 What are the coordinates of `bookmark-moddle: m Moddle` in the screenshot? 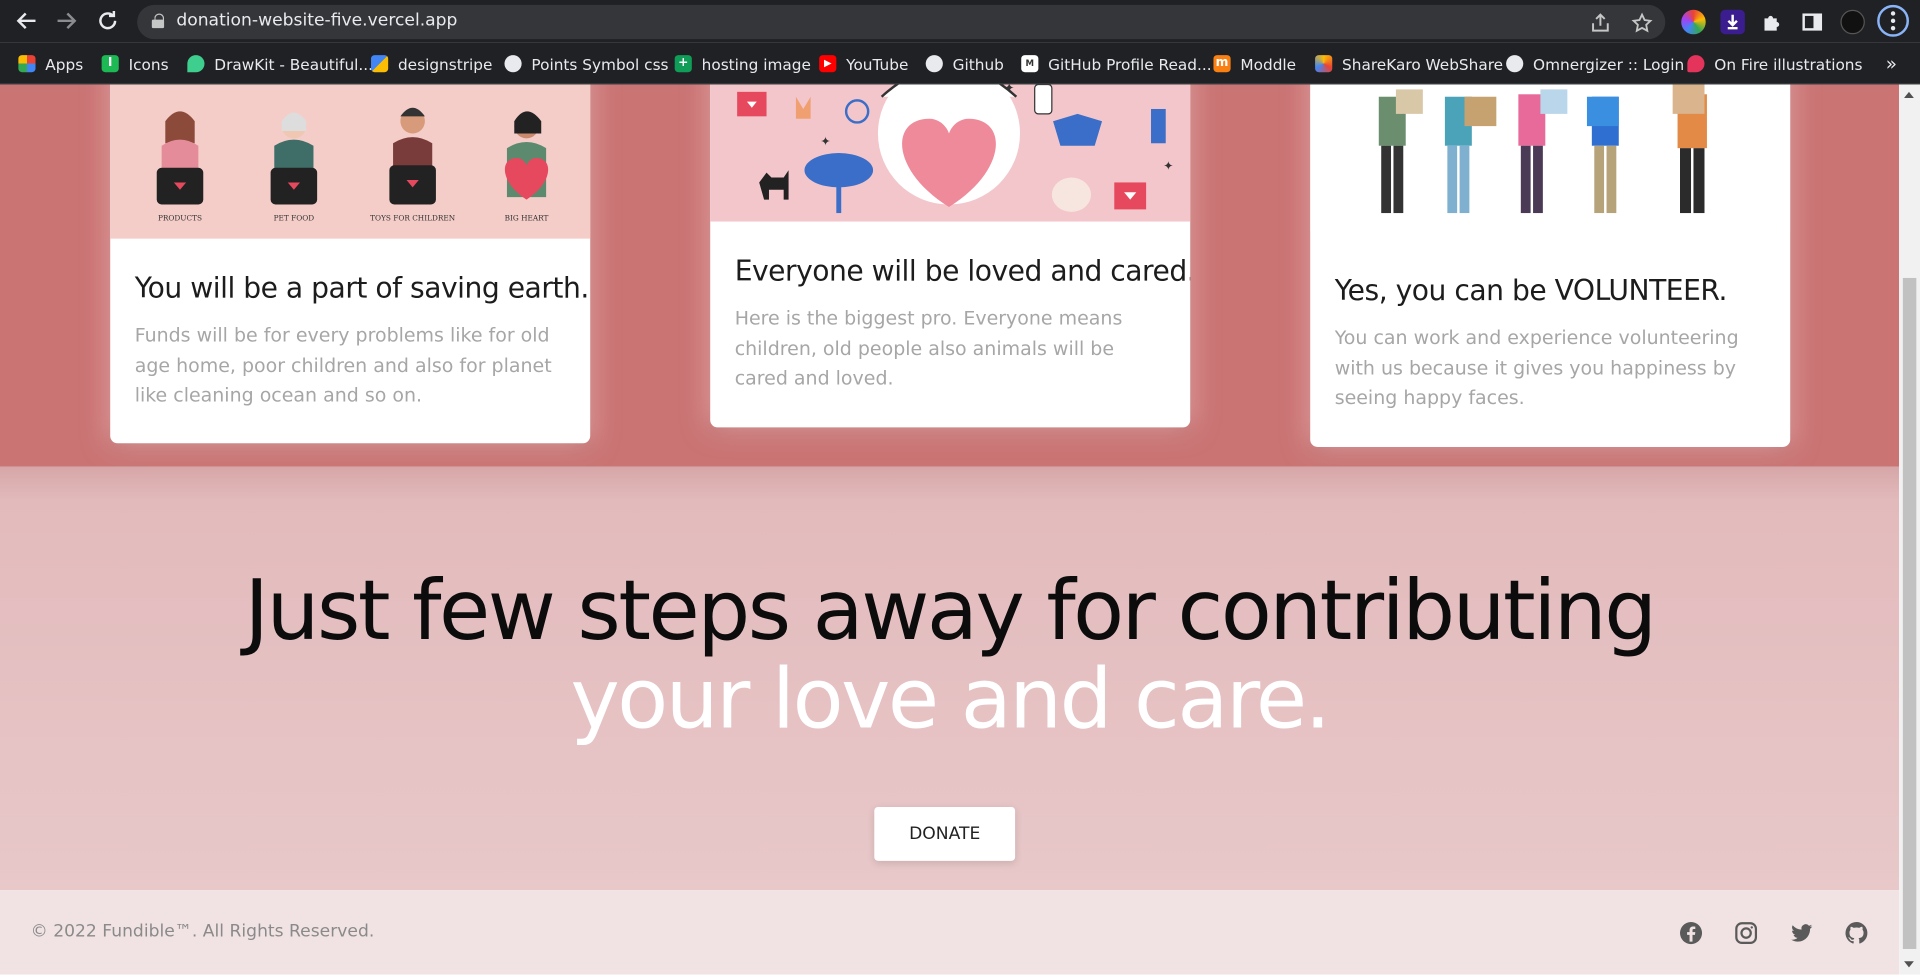 It's located at (1254, 64).